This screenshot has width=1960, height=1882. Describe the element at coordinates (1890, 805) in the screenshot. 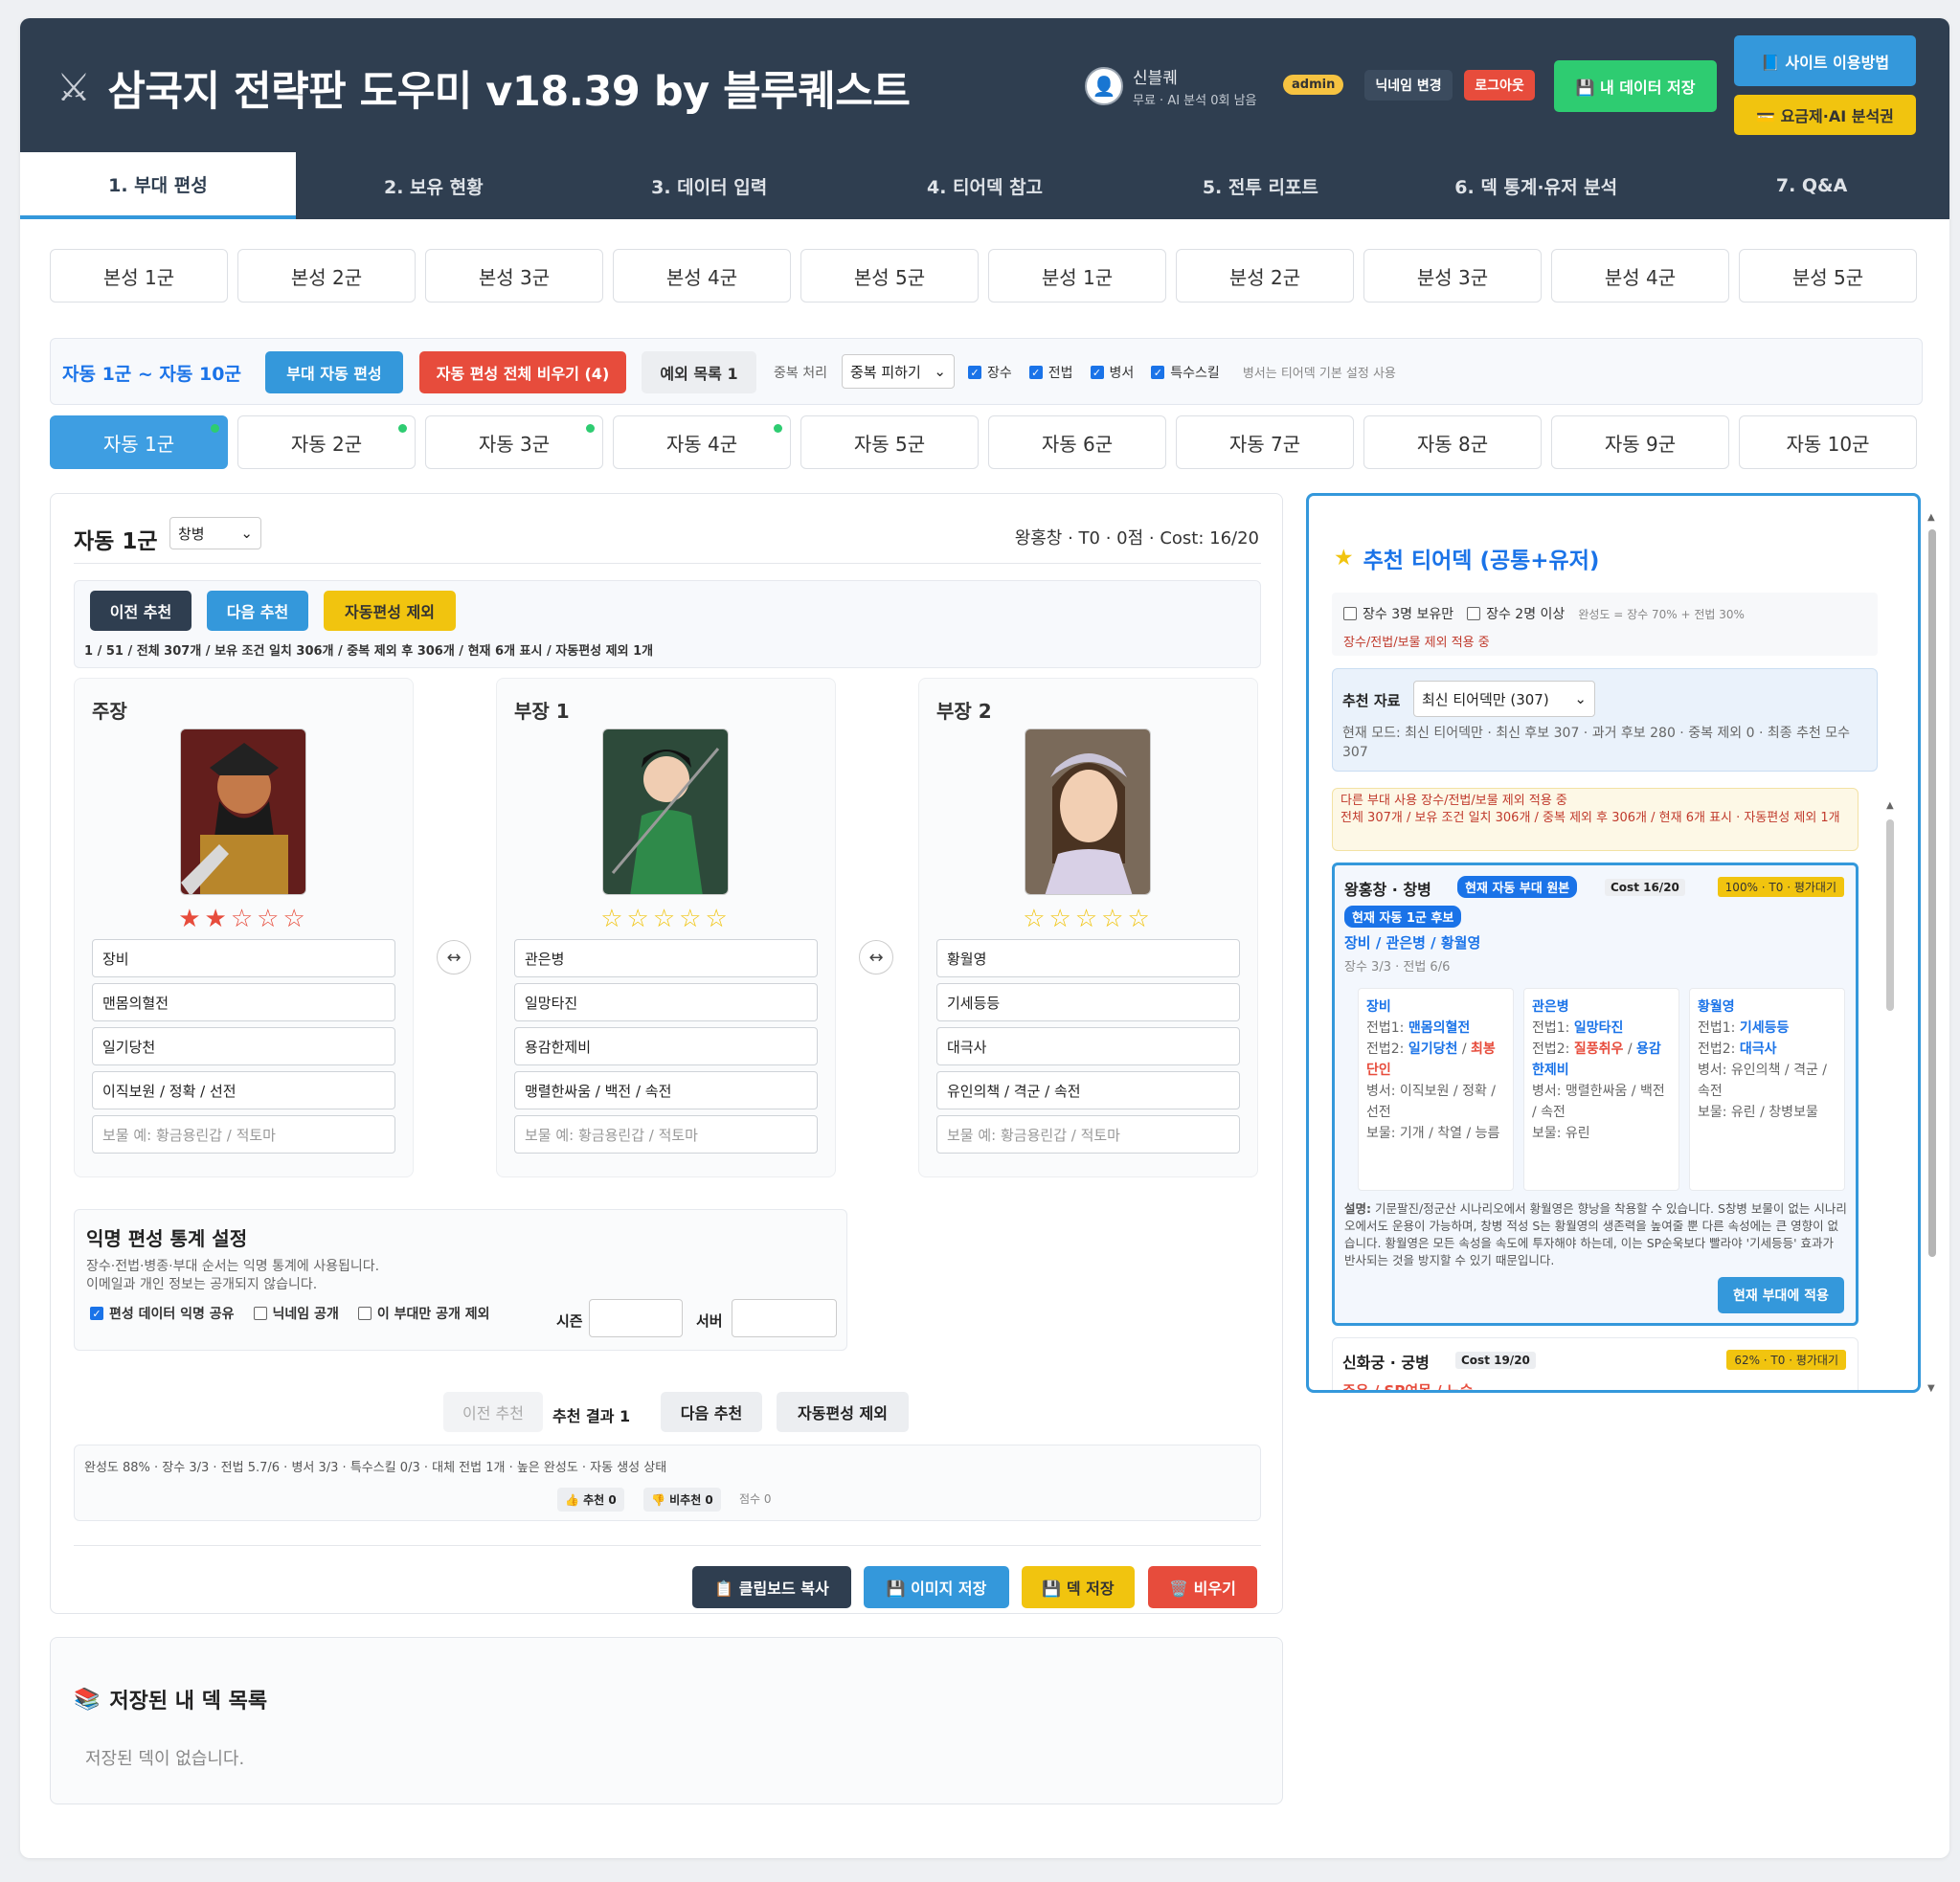

I see `chevron-up-icon: ▲` at that location.